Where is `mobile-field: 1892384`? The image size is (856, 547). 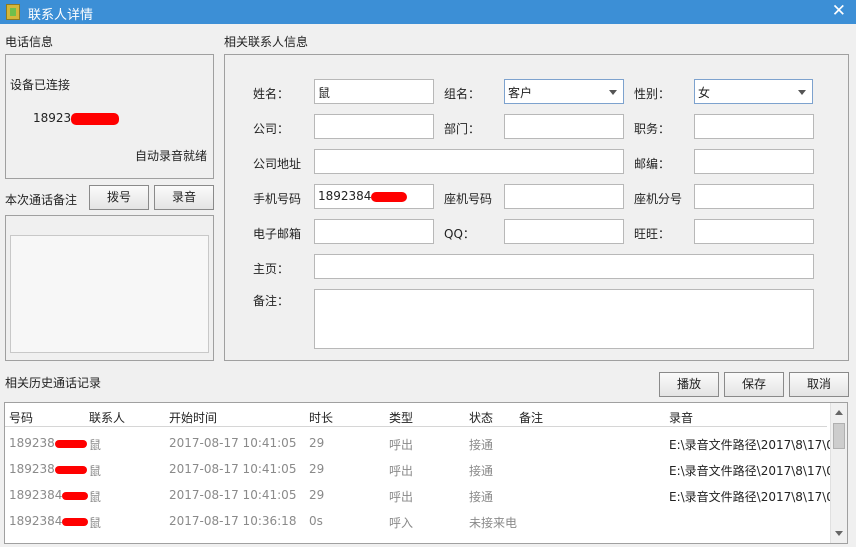 mobile-field: 1892384 is located at coordinates (374, 196).